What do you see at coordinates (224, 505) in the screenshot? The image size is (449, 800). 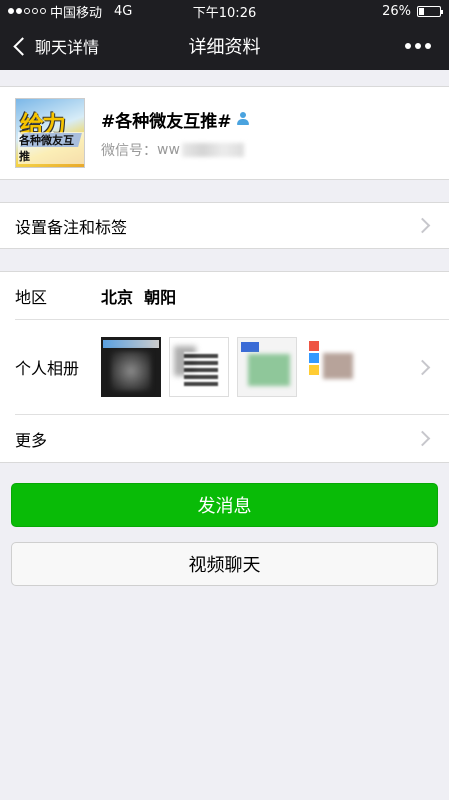 I see `send-message-button: 发消息` at bounding box center [224, 505].